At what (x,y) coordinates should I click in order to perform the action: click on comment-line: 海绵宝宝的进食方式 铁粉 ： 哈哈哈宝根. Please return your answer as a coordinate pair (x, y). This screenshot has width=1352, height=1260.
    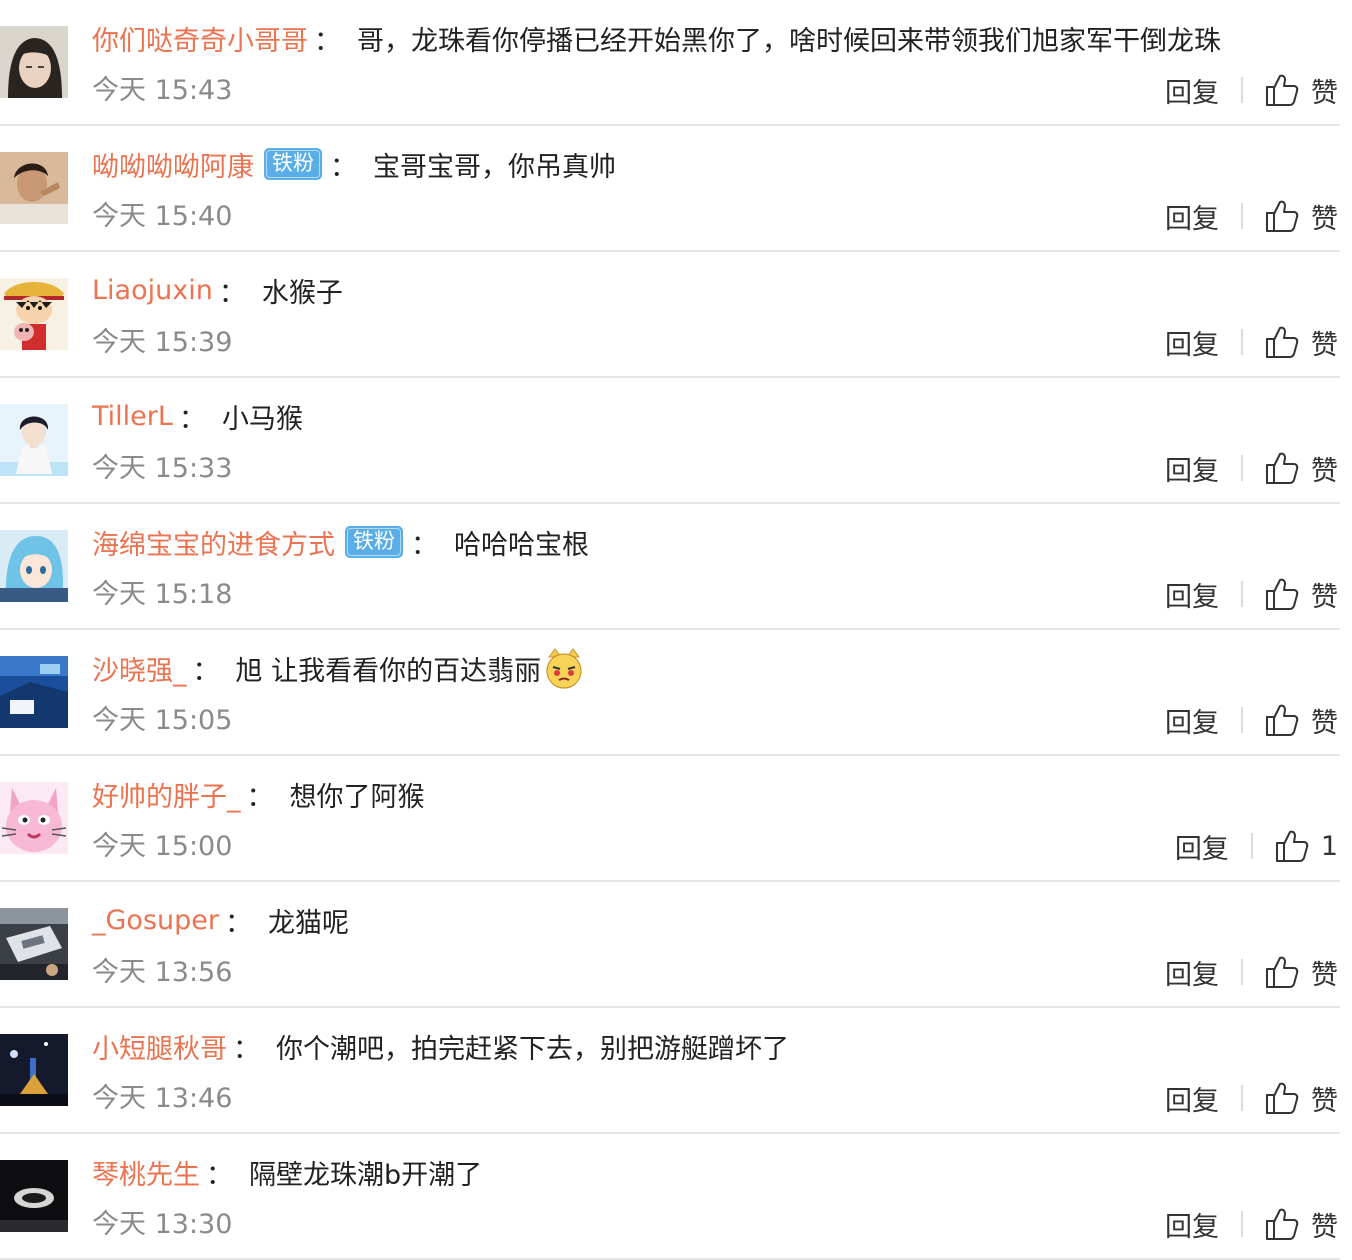
    Looking at the image, I should click on (340, 542).